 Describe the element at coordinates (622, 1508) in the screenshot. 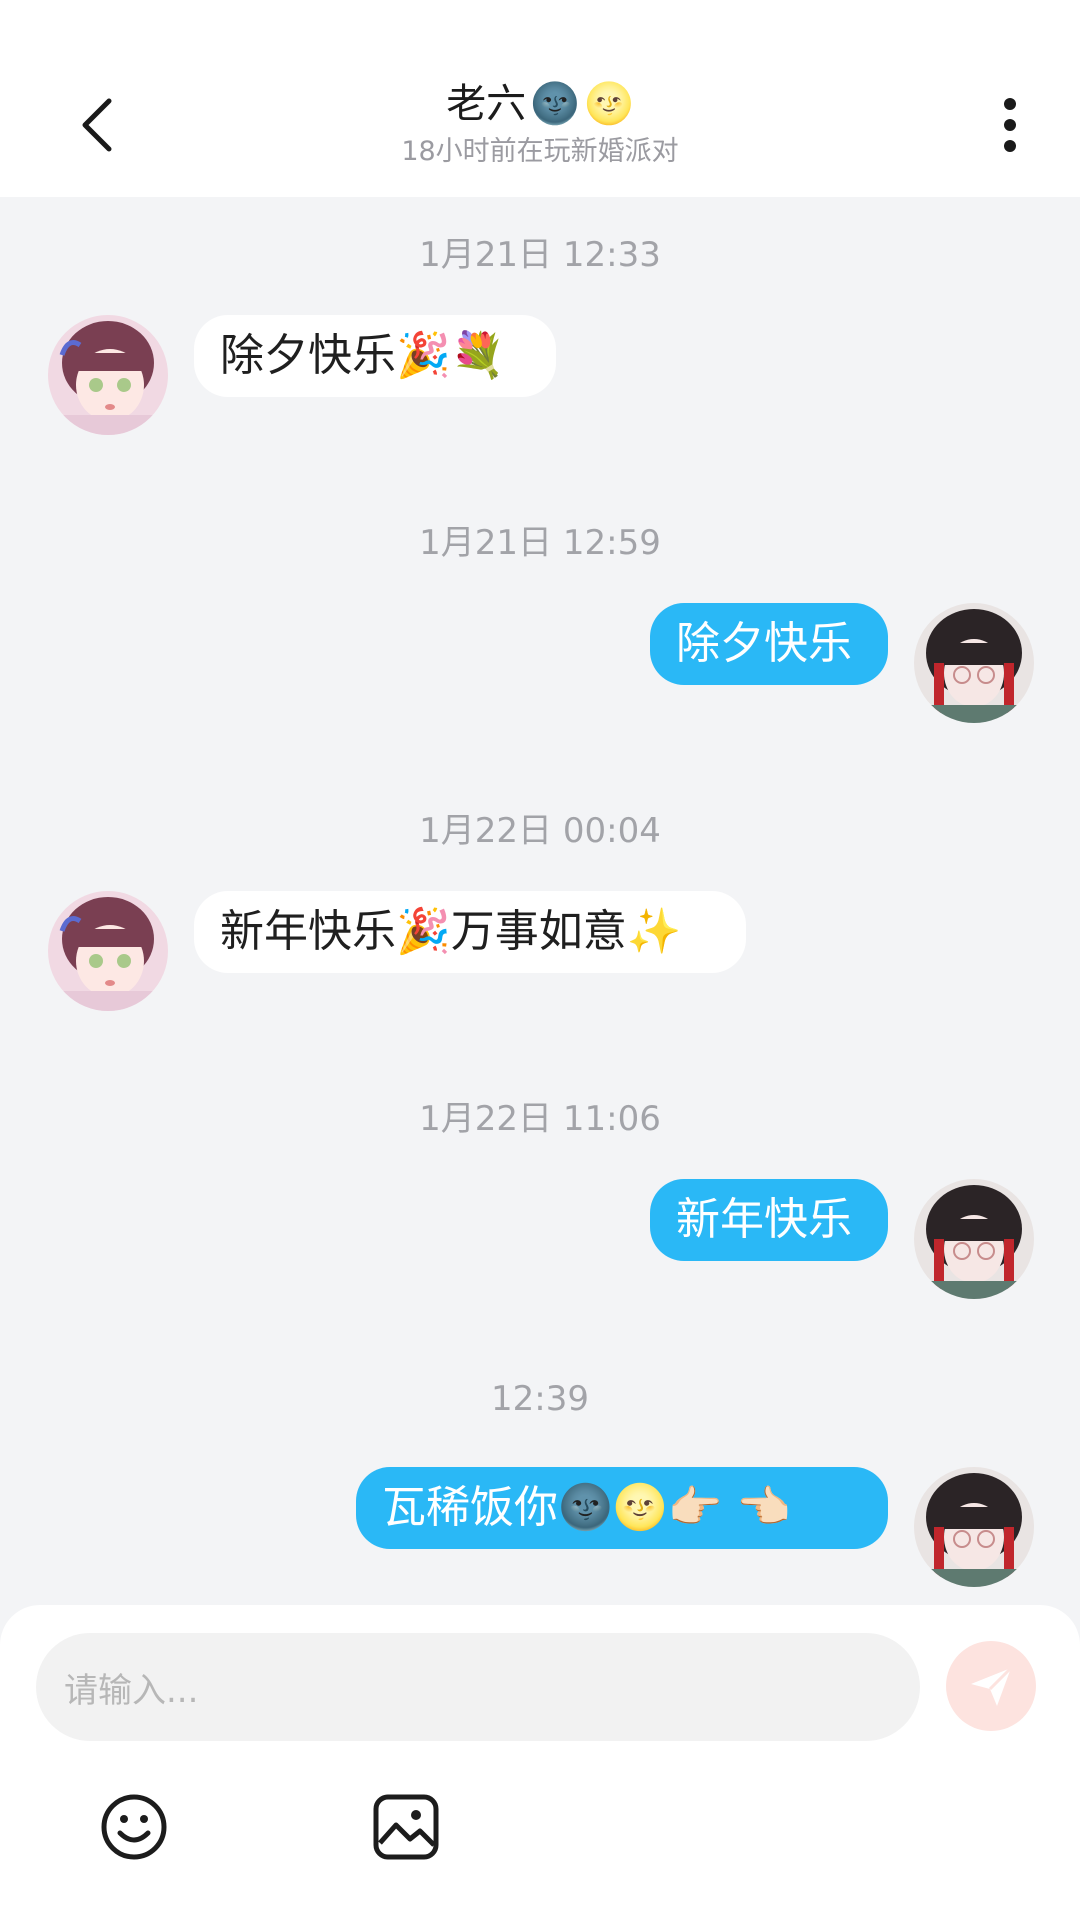

I see `message-bubble-outgoing: 瓦稀饭你🌚🌝👉🏻 👈🏻` at that location.